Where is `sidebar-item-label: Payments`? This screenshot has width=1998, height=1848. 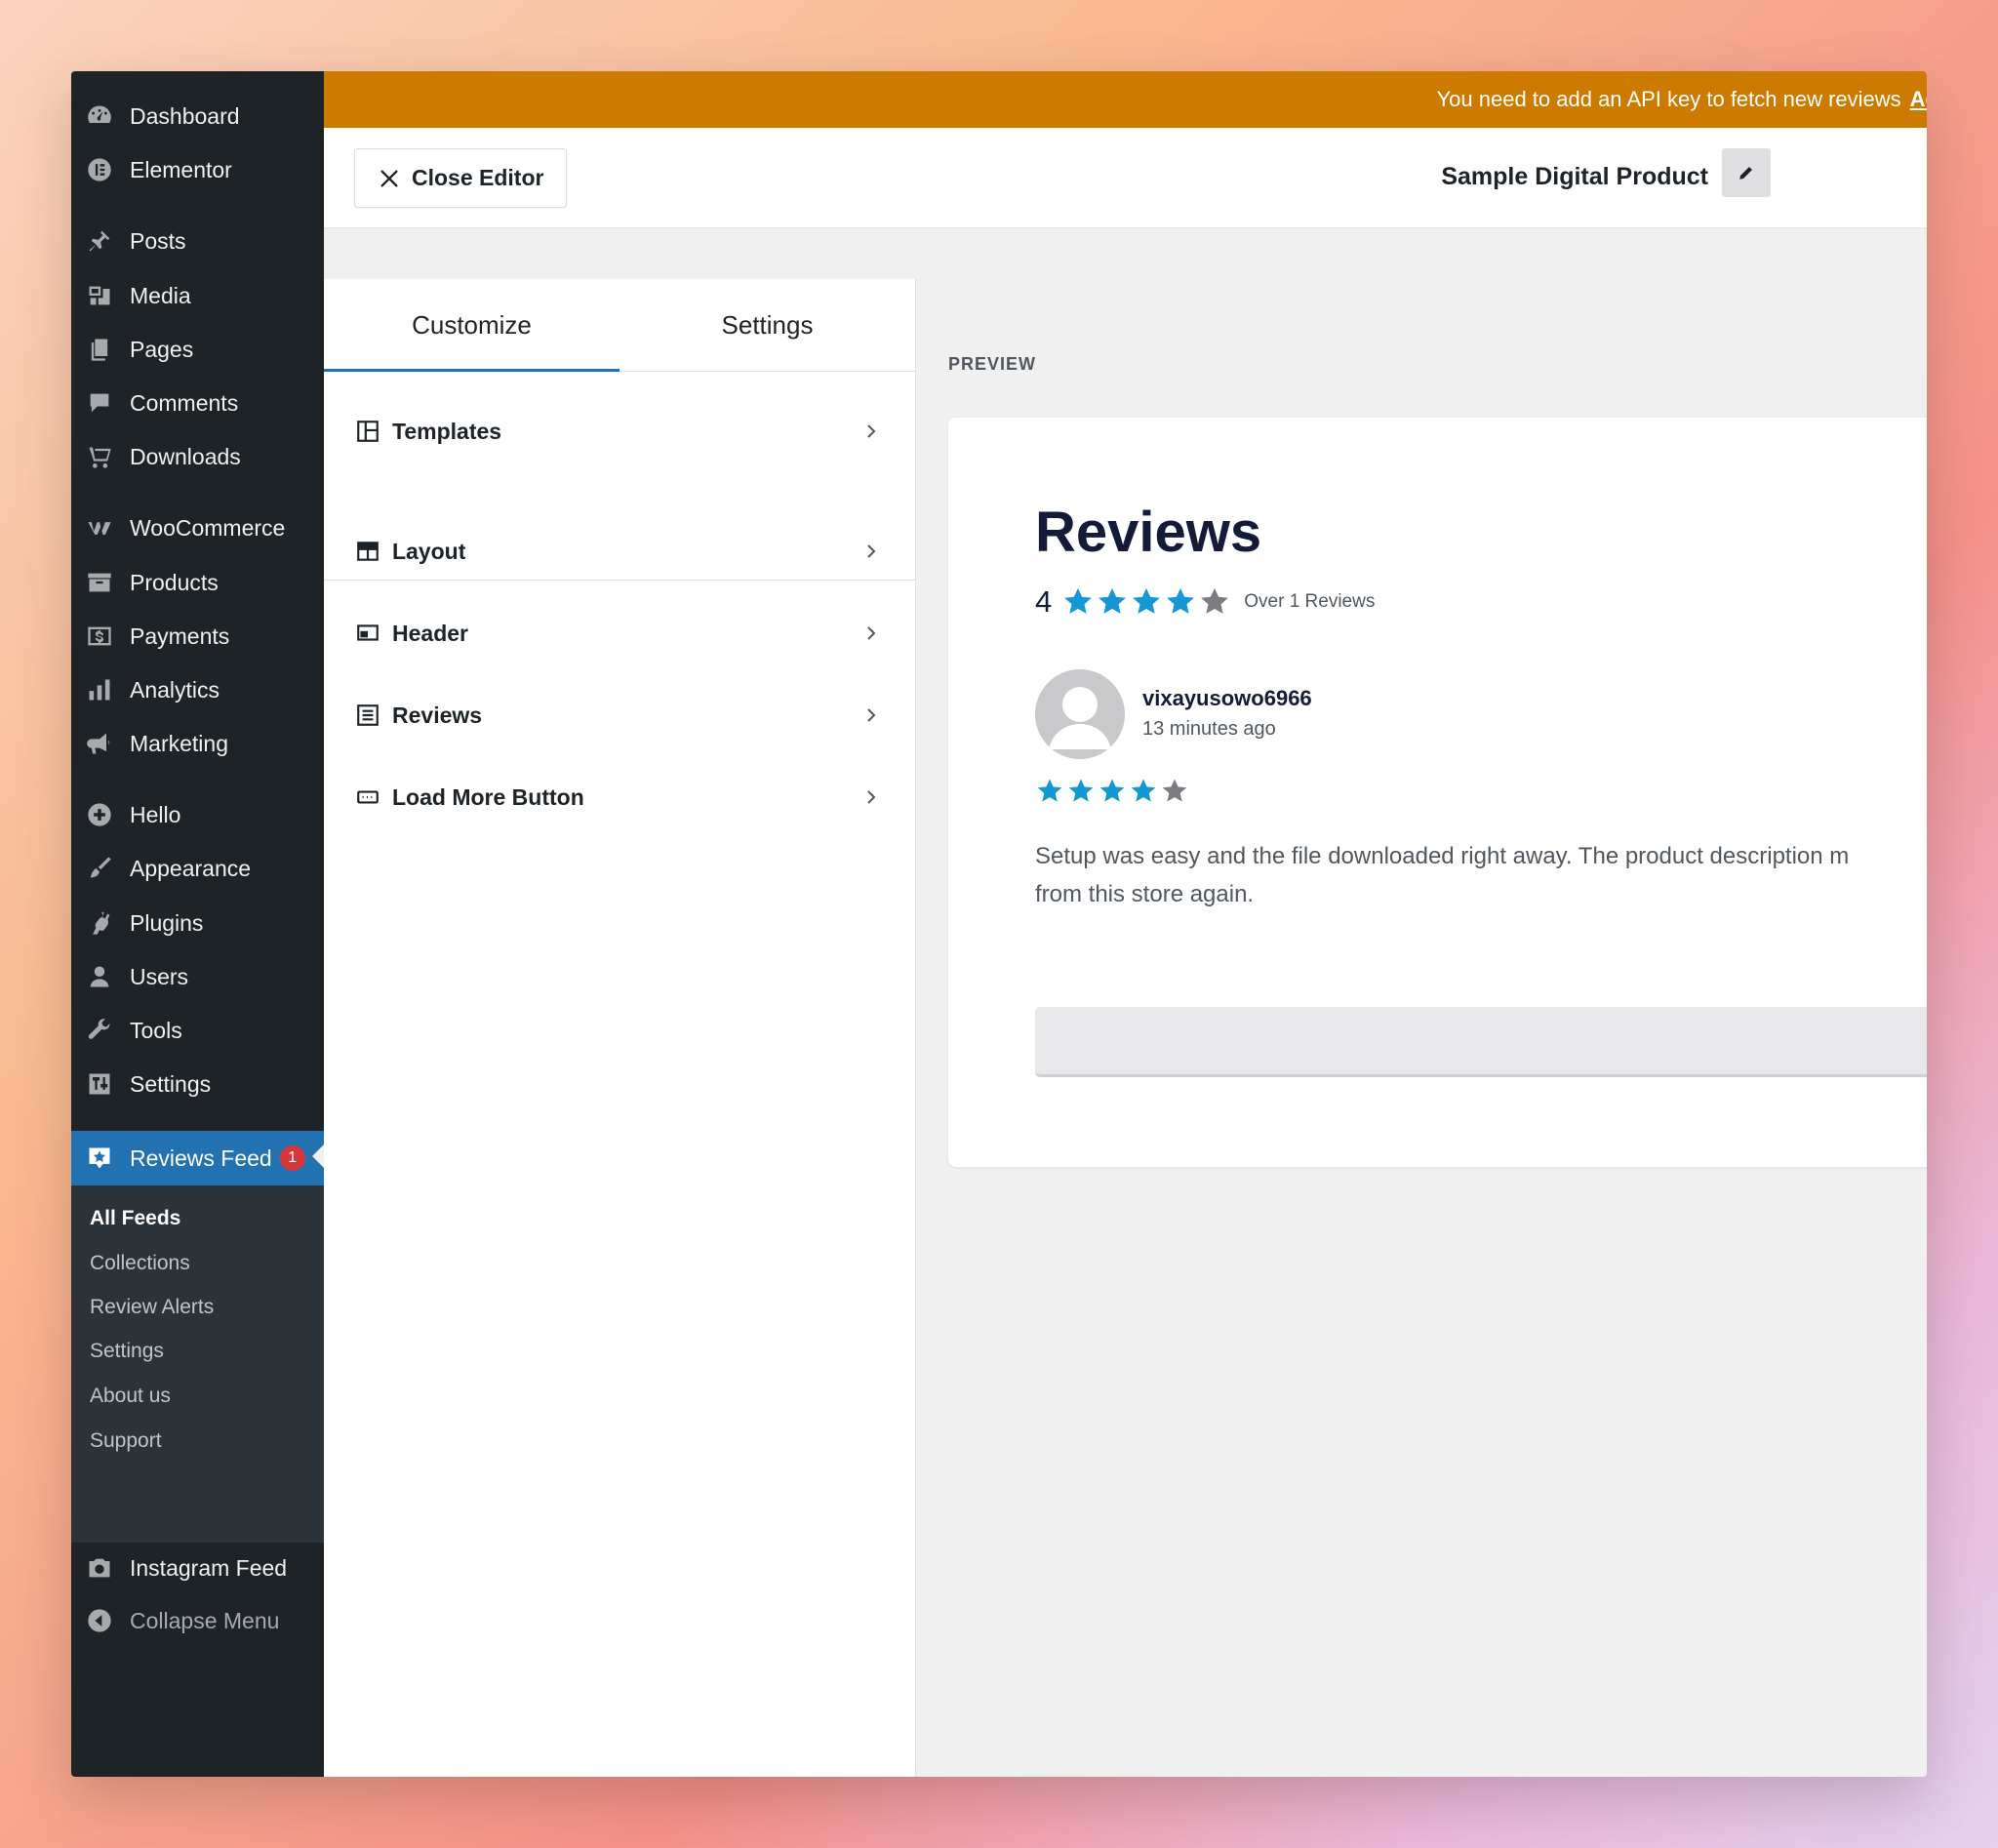 sidebar-item-label: Payments is located at coordinates (180, 636).